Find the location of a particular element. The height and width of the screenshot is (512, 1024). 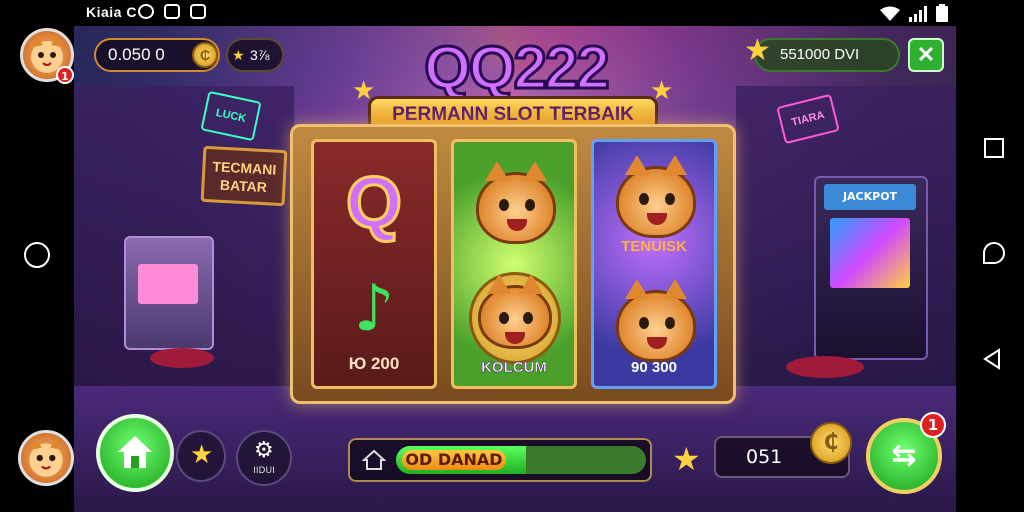

spin-badge: 1 is located at coordinates (933, 425).